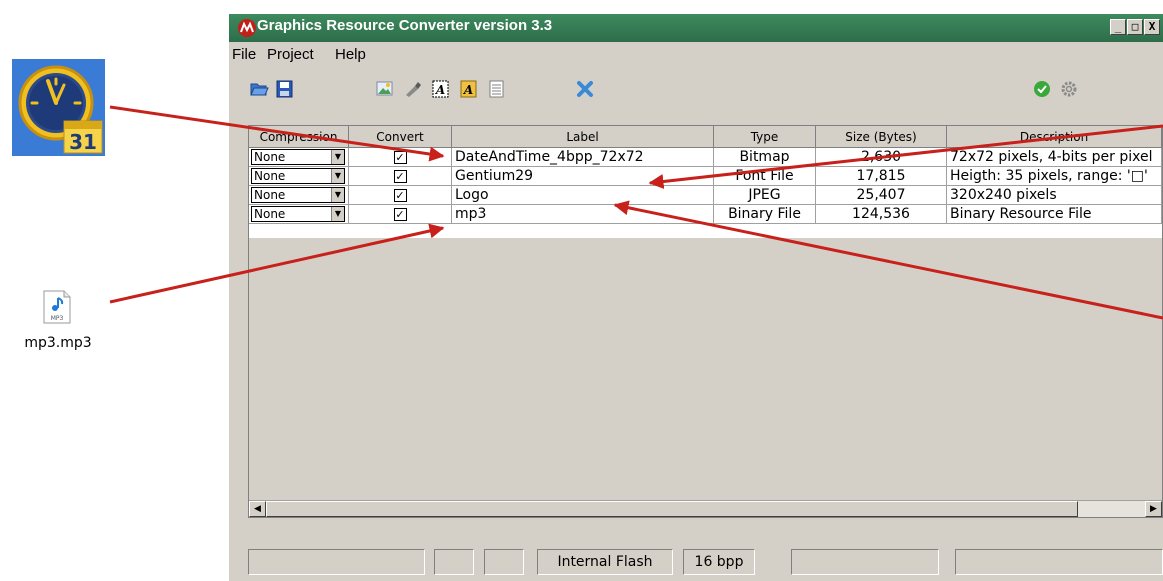 The image size is (1163, 581). Describe the element at coordinates (413, 89) in the screenshot. I see `edit-tool-icon` at that location.